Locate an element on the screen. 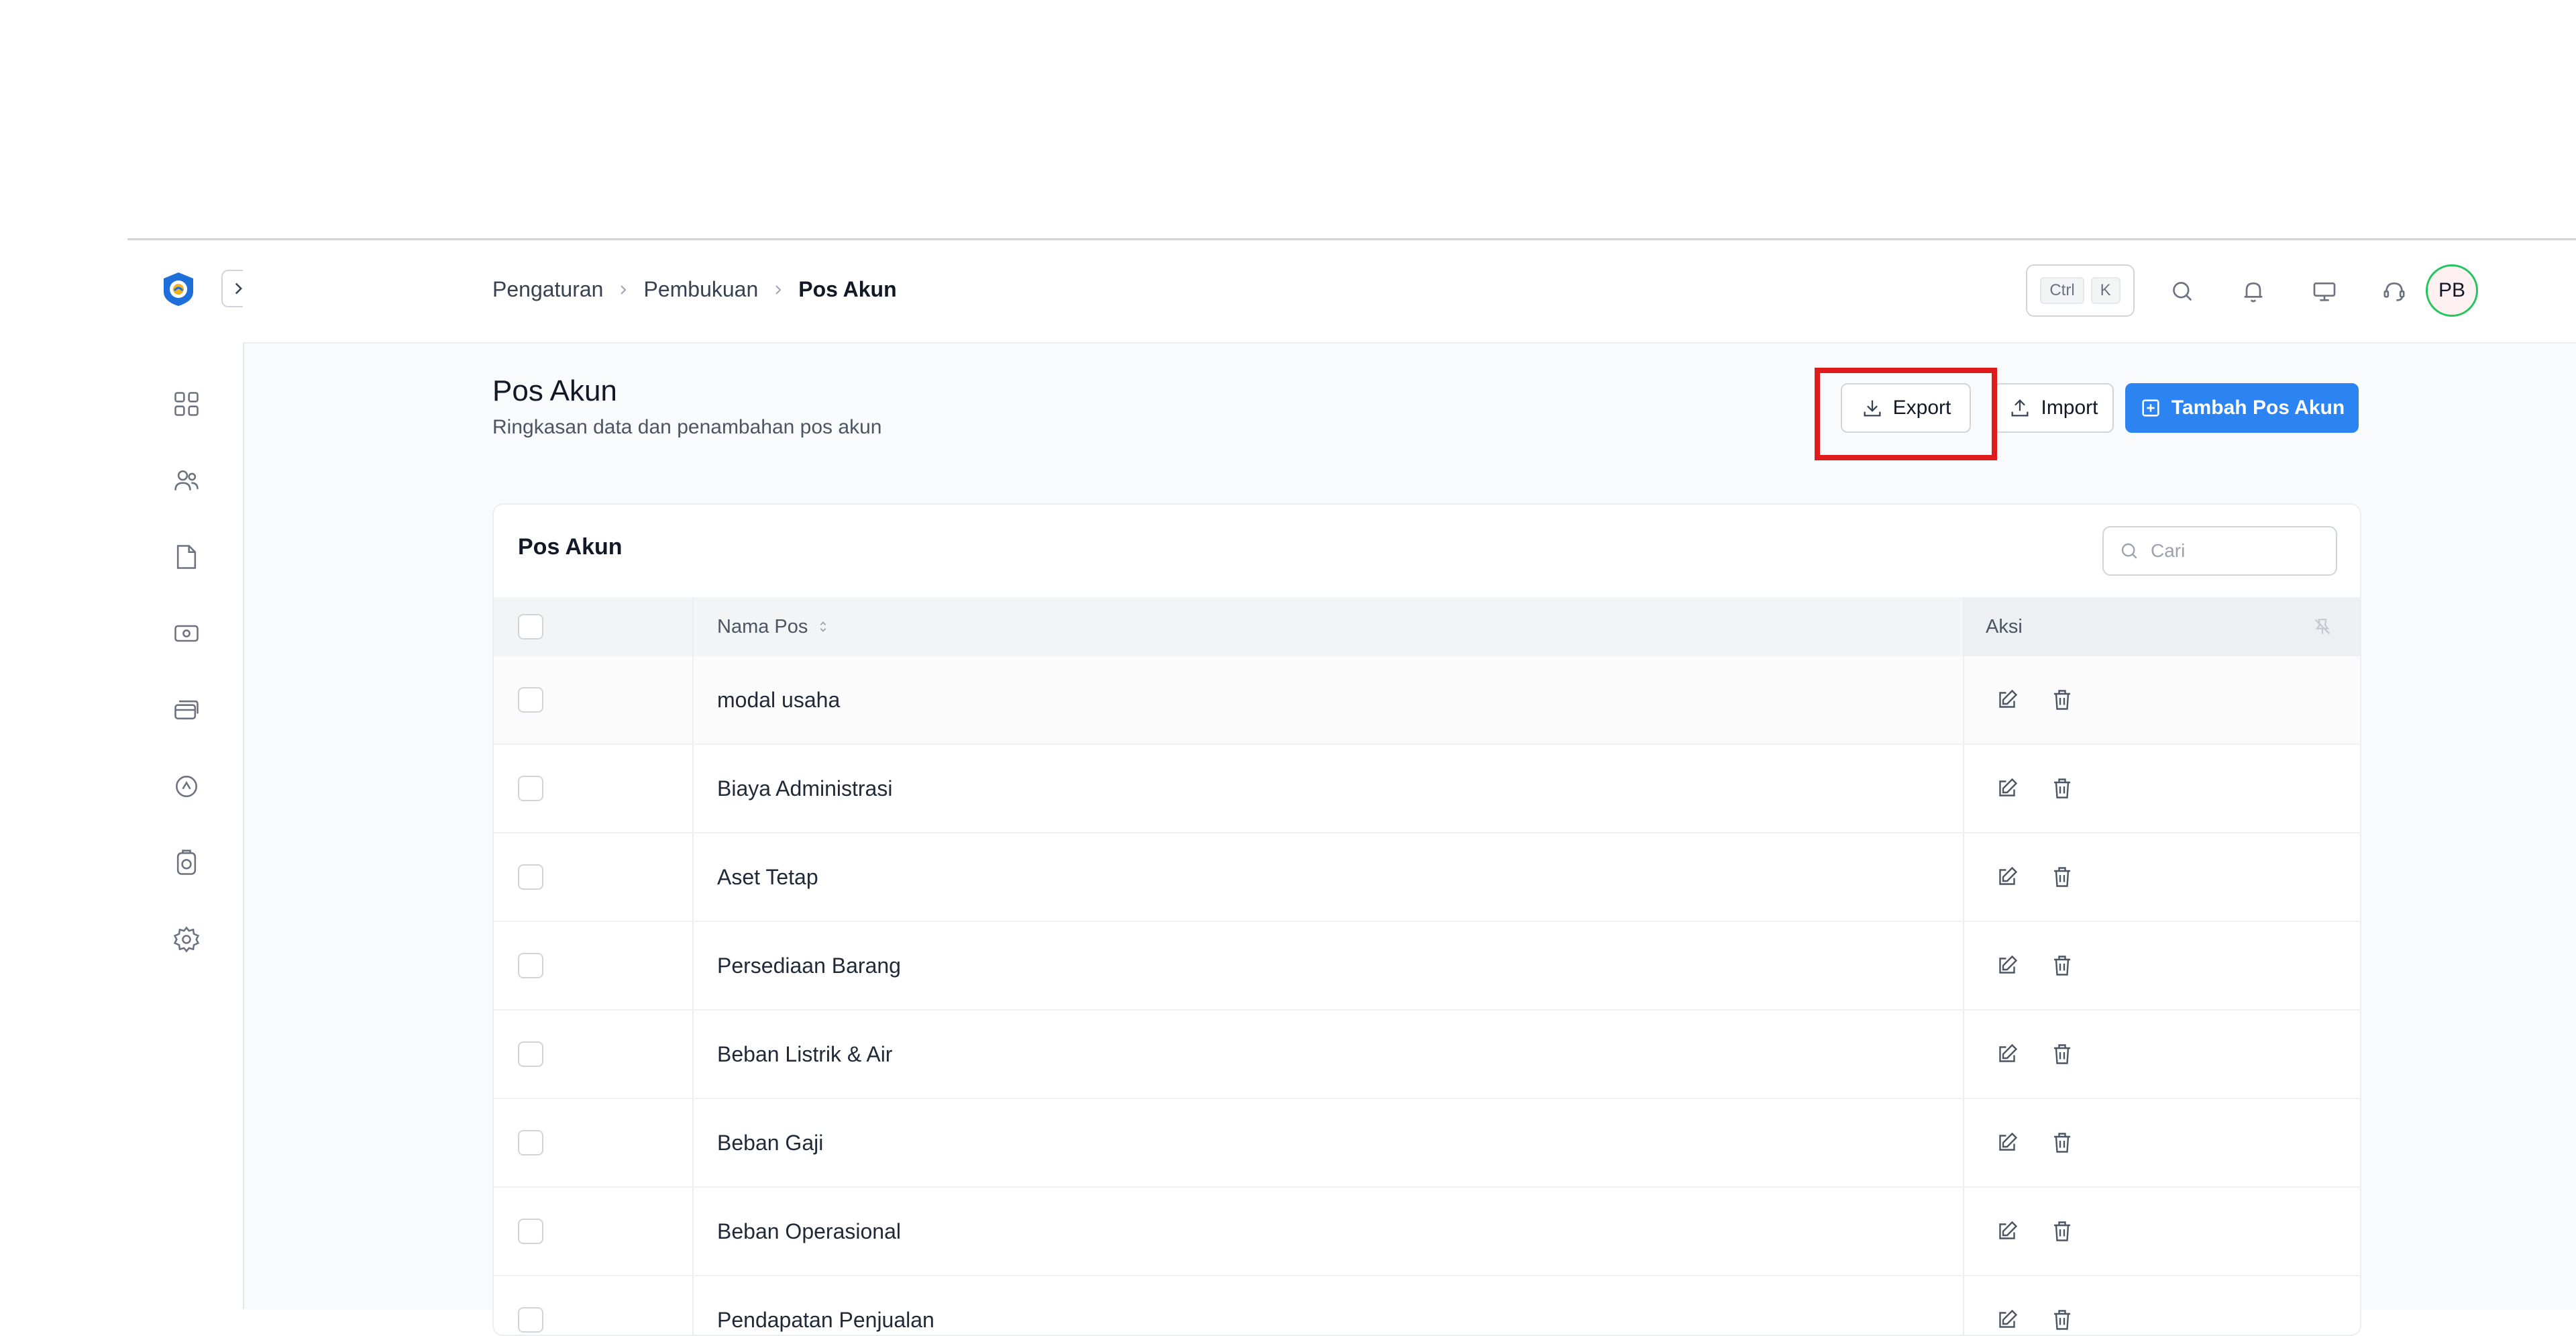 This screenshot has width=2576, height=1336. sidebar-item-finance is located at coordinates (186, 633).